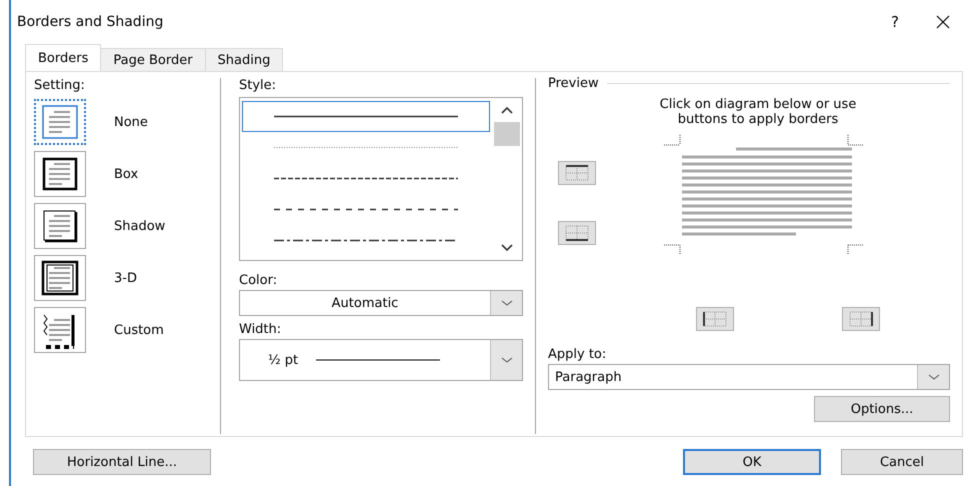 The height and width of the screenshot is (486, 973). I want to click on scrollbar-thumb, so click(507, 134).